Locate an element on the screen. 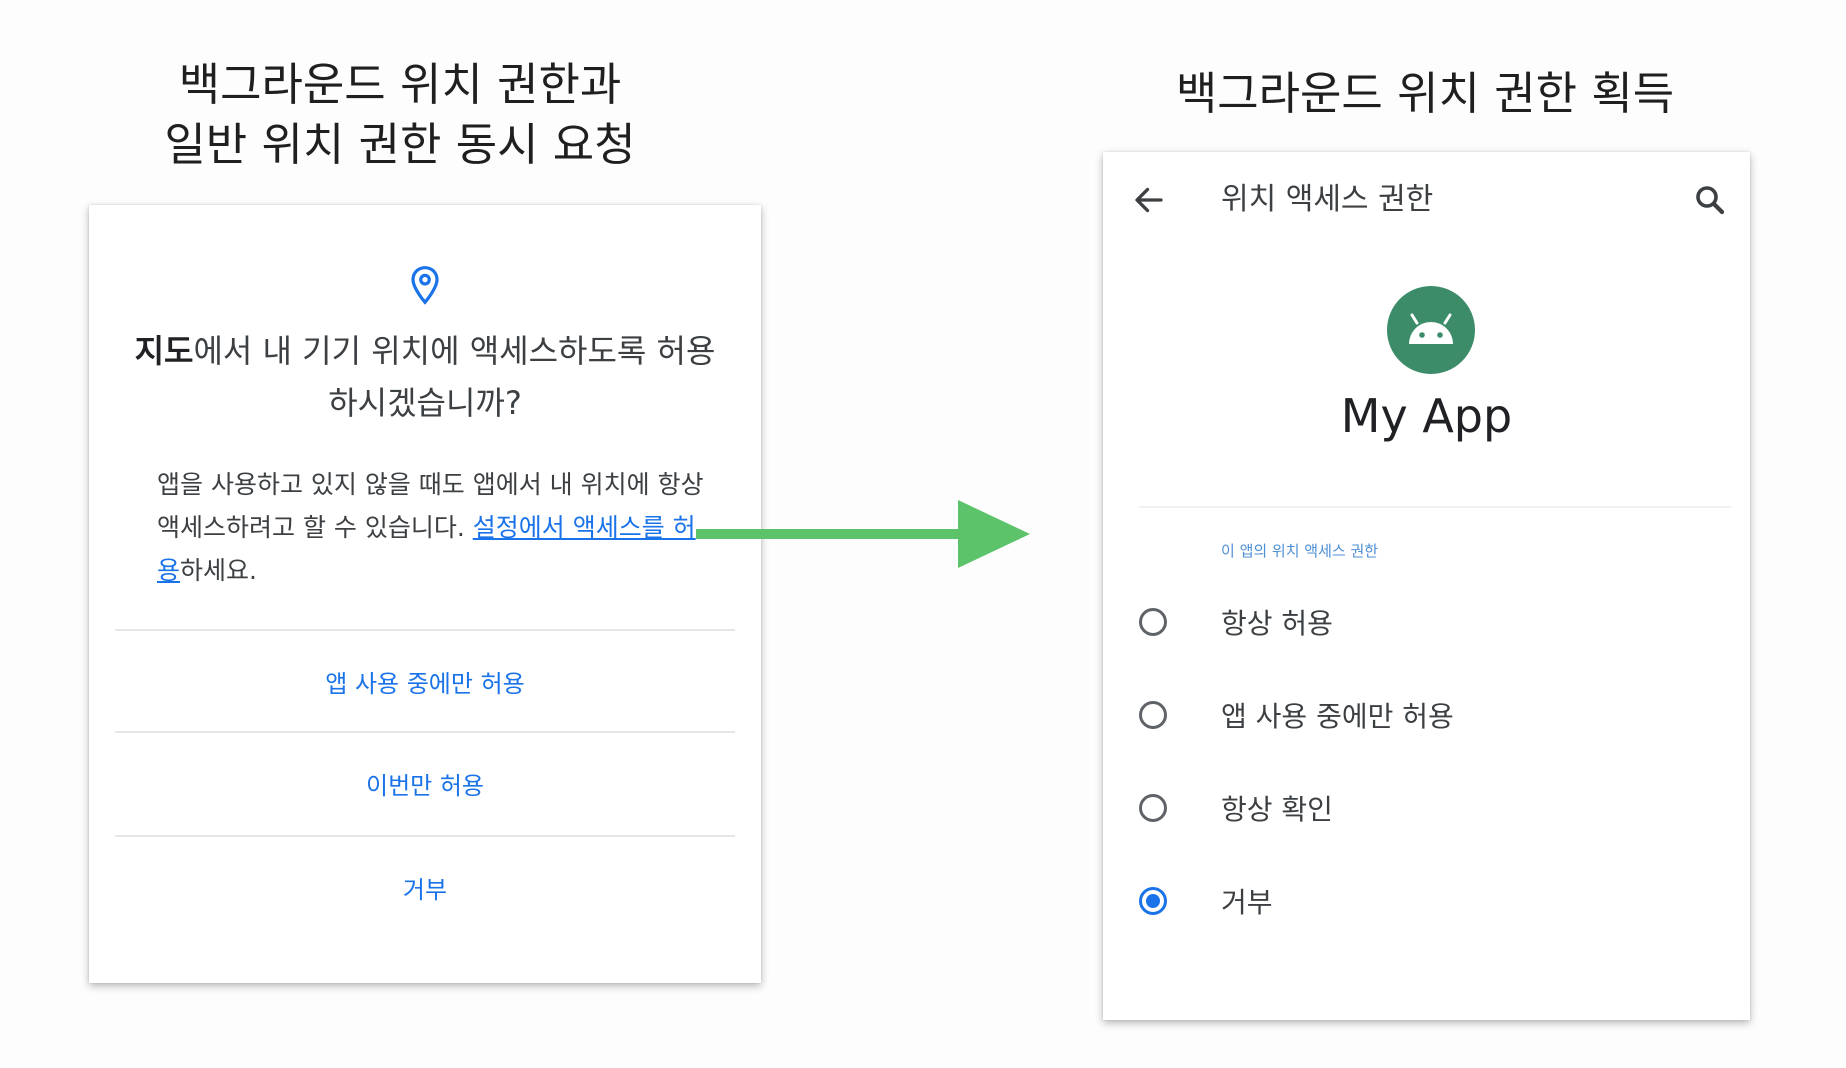 The width and height of the screenshot is (1846, 1068). left-heading-line-2: 일반 위치 권한 동시 요청 is located at coordinates (400, 144).